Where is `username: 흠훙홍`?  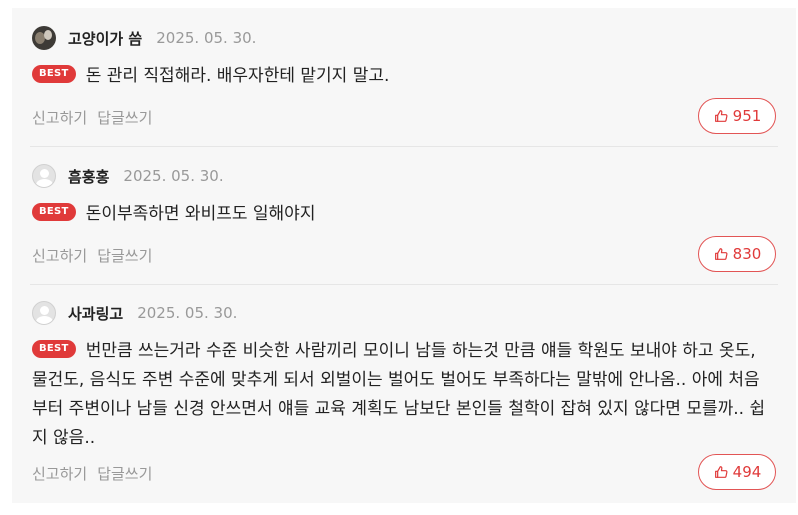 username: 흠훙홍 is located at coordinates (88, 176).